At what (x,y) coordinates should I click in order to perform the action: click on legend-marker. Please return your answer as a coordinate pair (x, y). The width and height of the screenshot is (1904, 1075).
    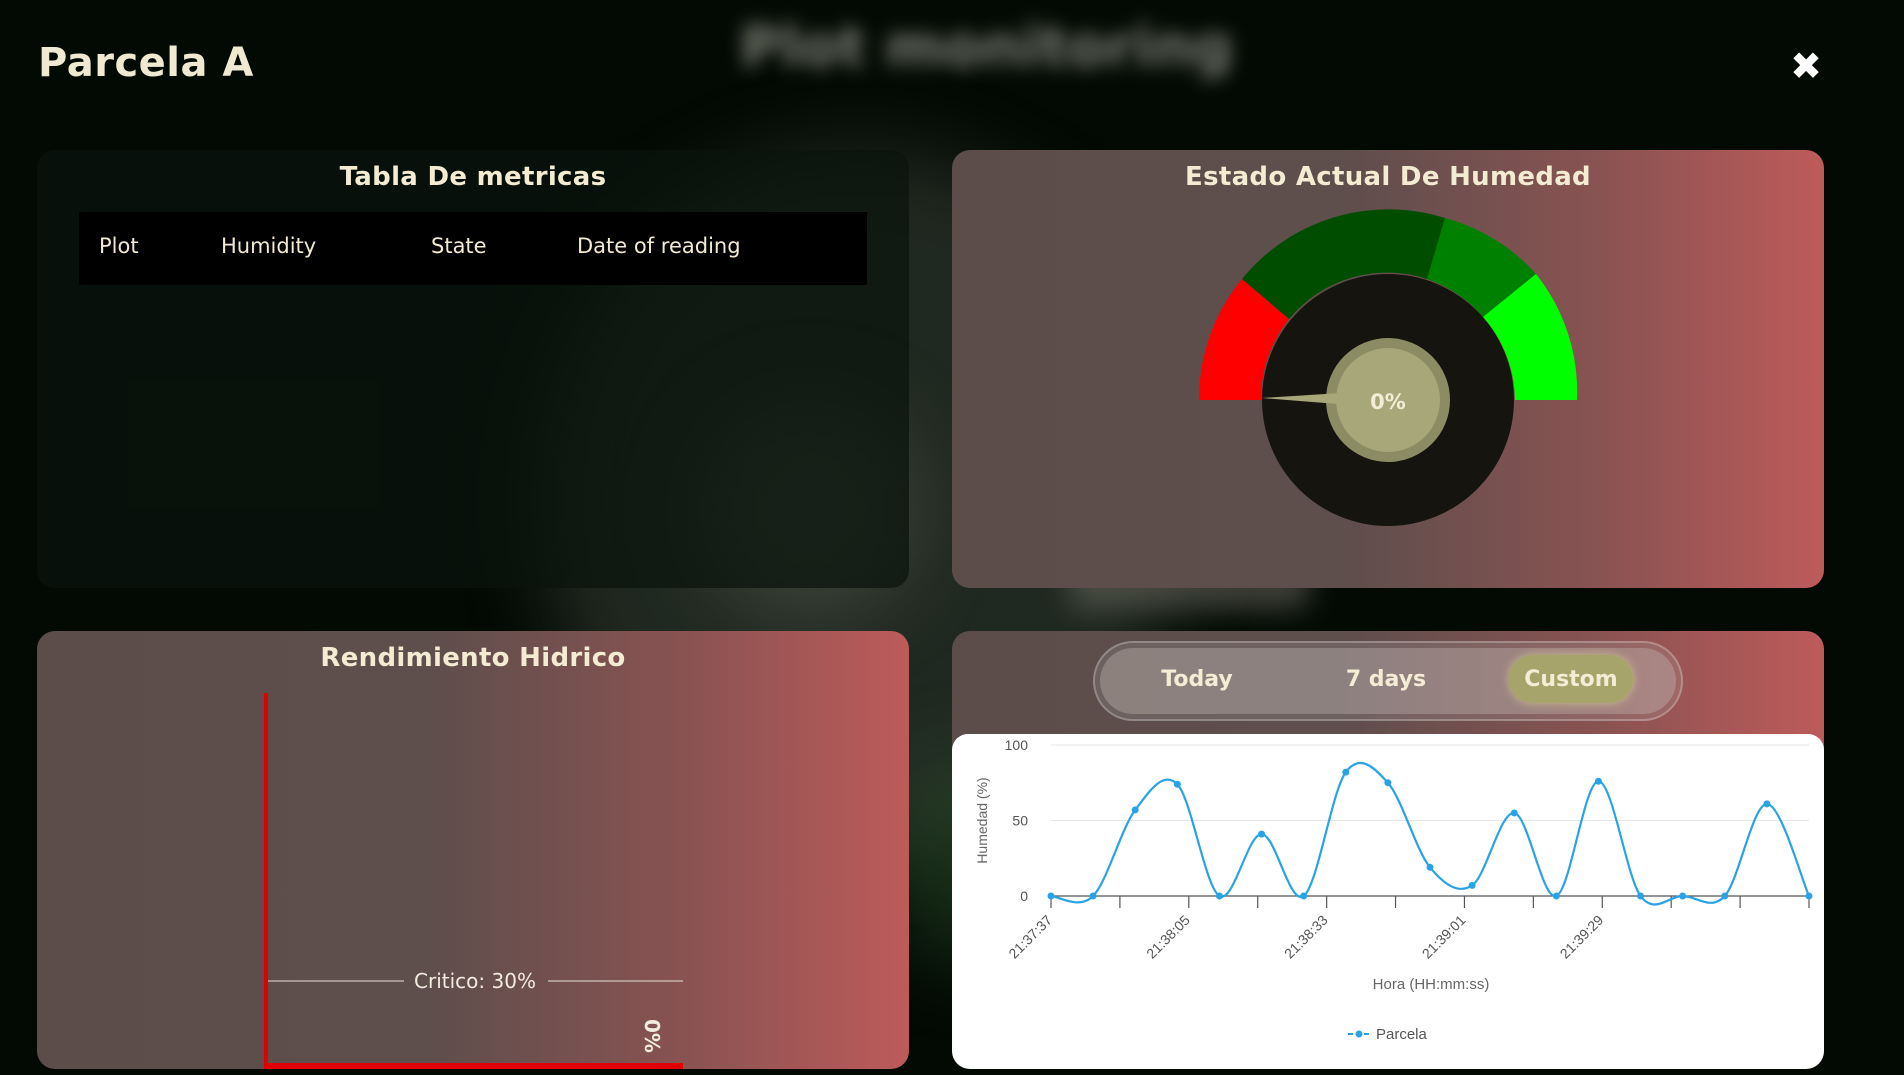
    Looking at the image, I should click on (1359, 1034).